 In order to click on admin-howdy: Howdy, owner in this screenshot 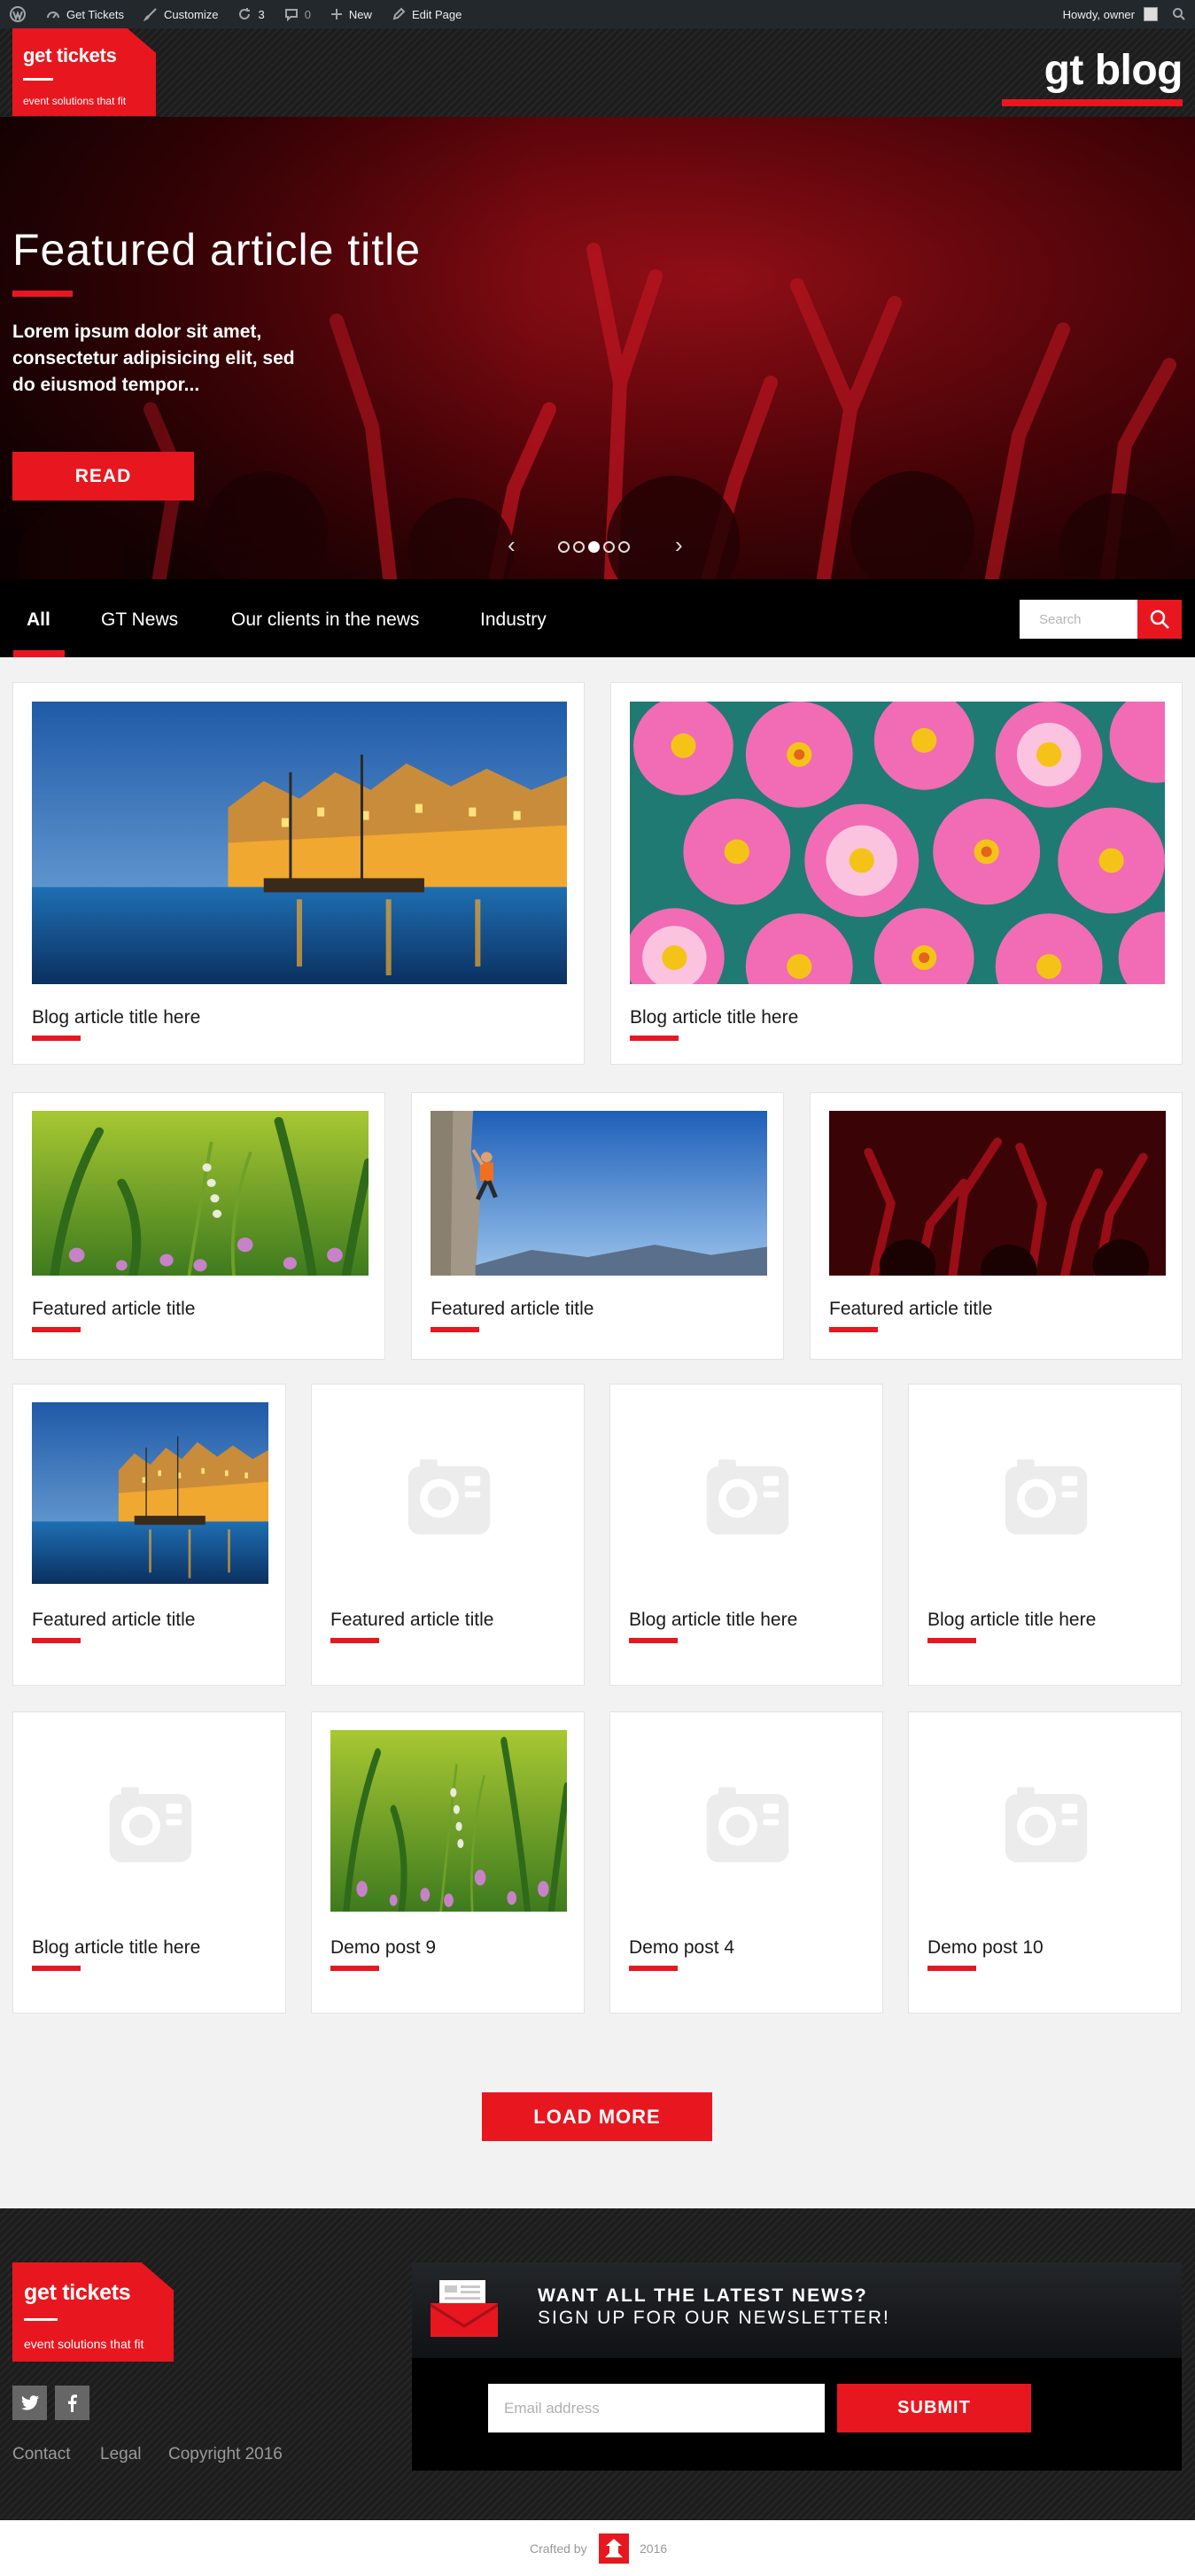, I will do `click(1099, 14)`.